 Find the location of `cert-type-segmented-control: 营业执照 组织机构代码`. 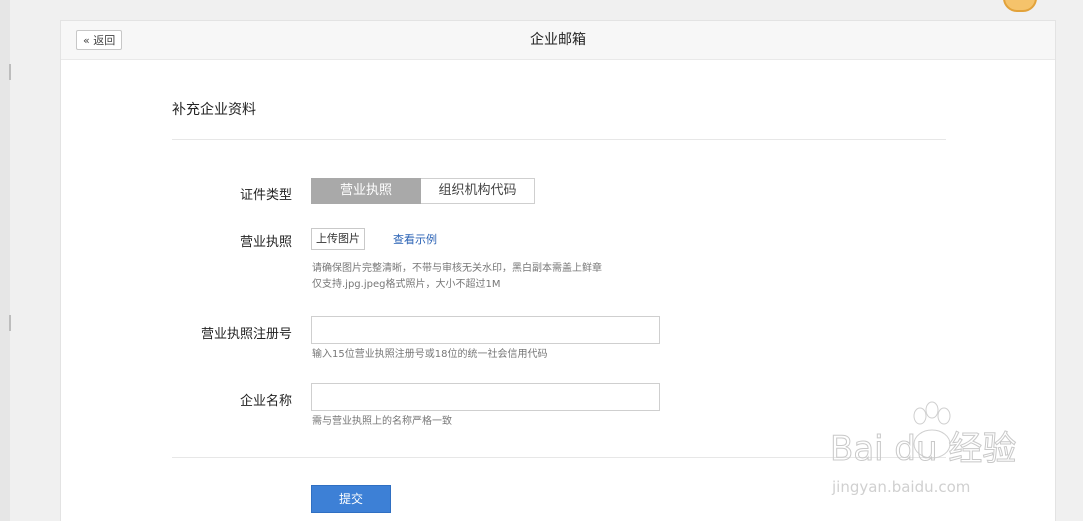

cert-type-segmented-control: 营业执照 组织机构代码 is located at coordinates (423, 191).